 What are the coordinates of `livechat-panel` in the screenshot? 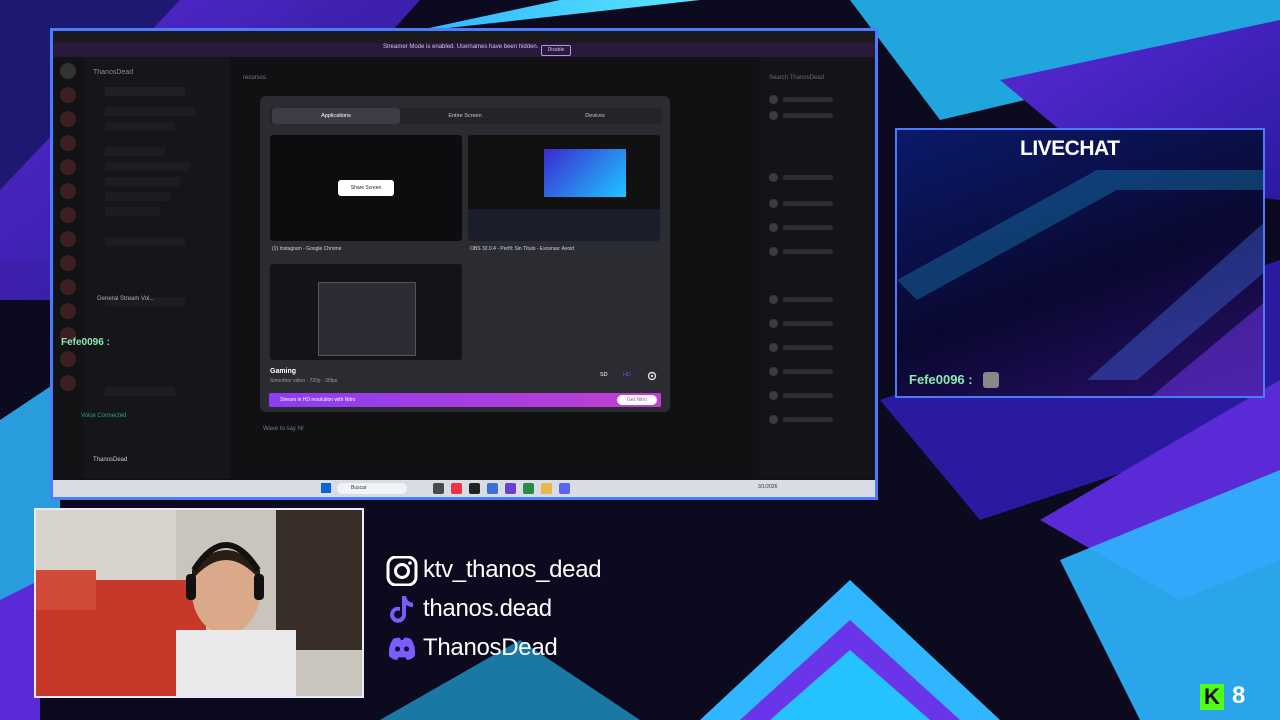 It's located at (1080, 263).